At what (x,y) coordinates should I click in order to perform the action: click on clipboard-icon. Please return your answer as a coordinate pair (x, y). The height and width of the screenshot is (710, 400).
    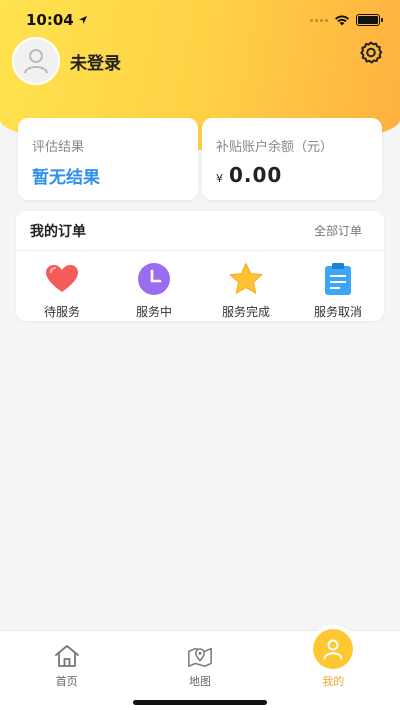
    Looking at the image, I should click on (338, 279).